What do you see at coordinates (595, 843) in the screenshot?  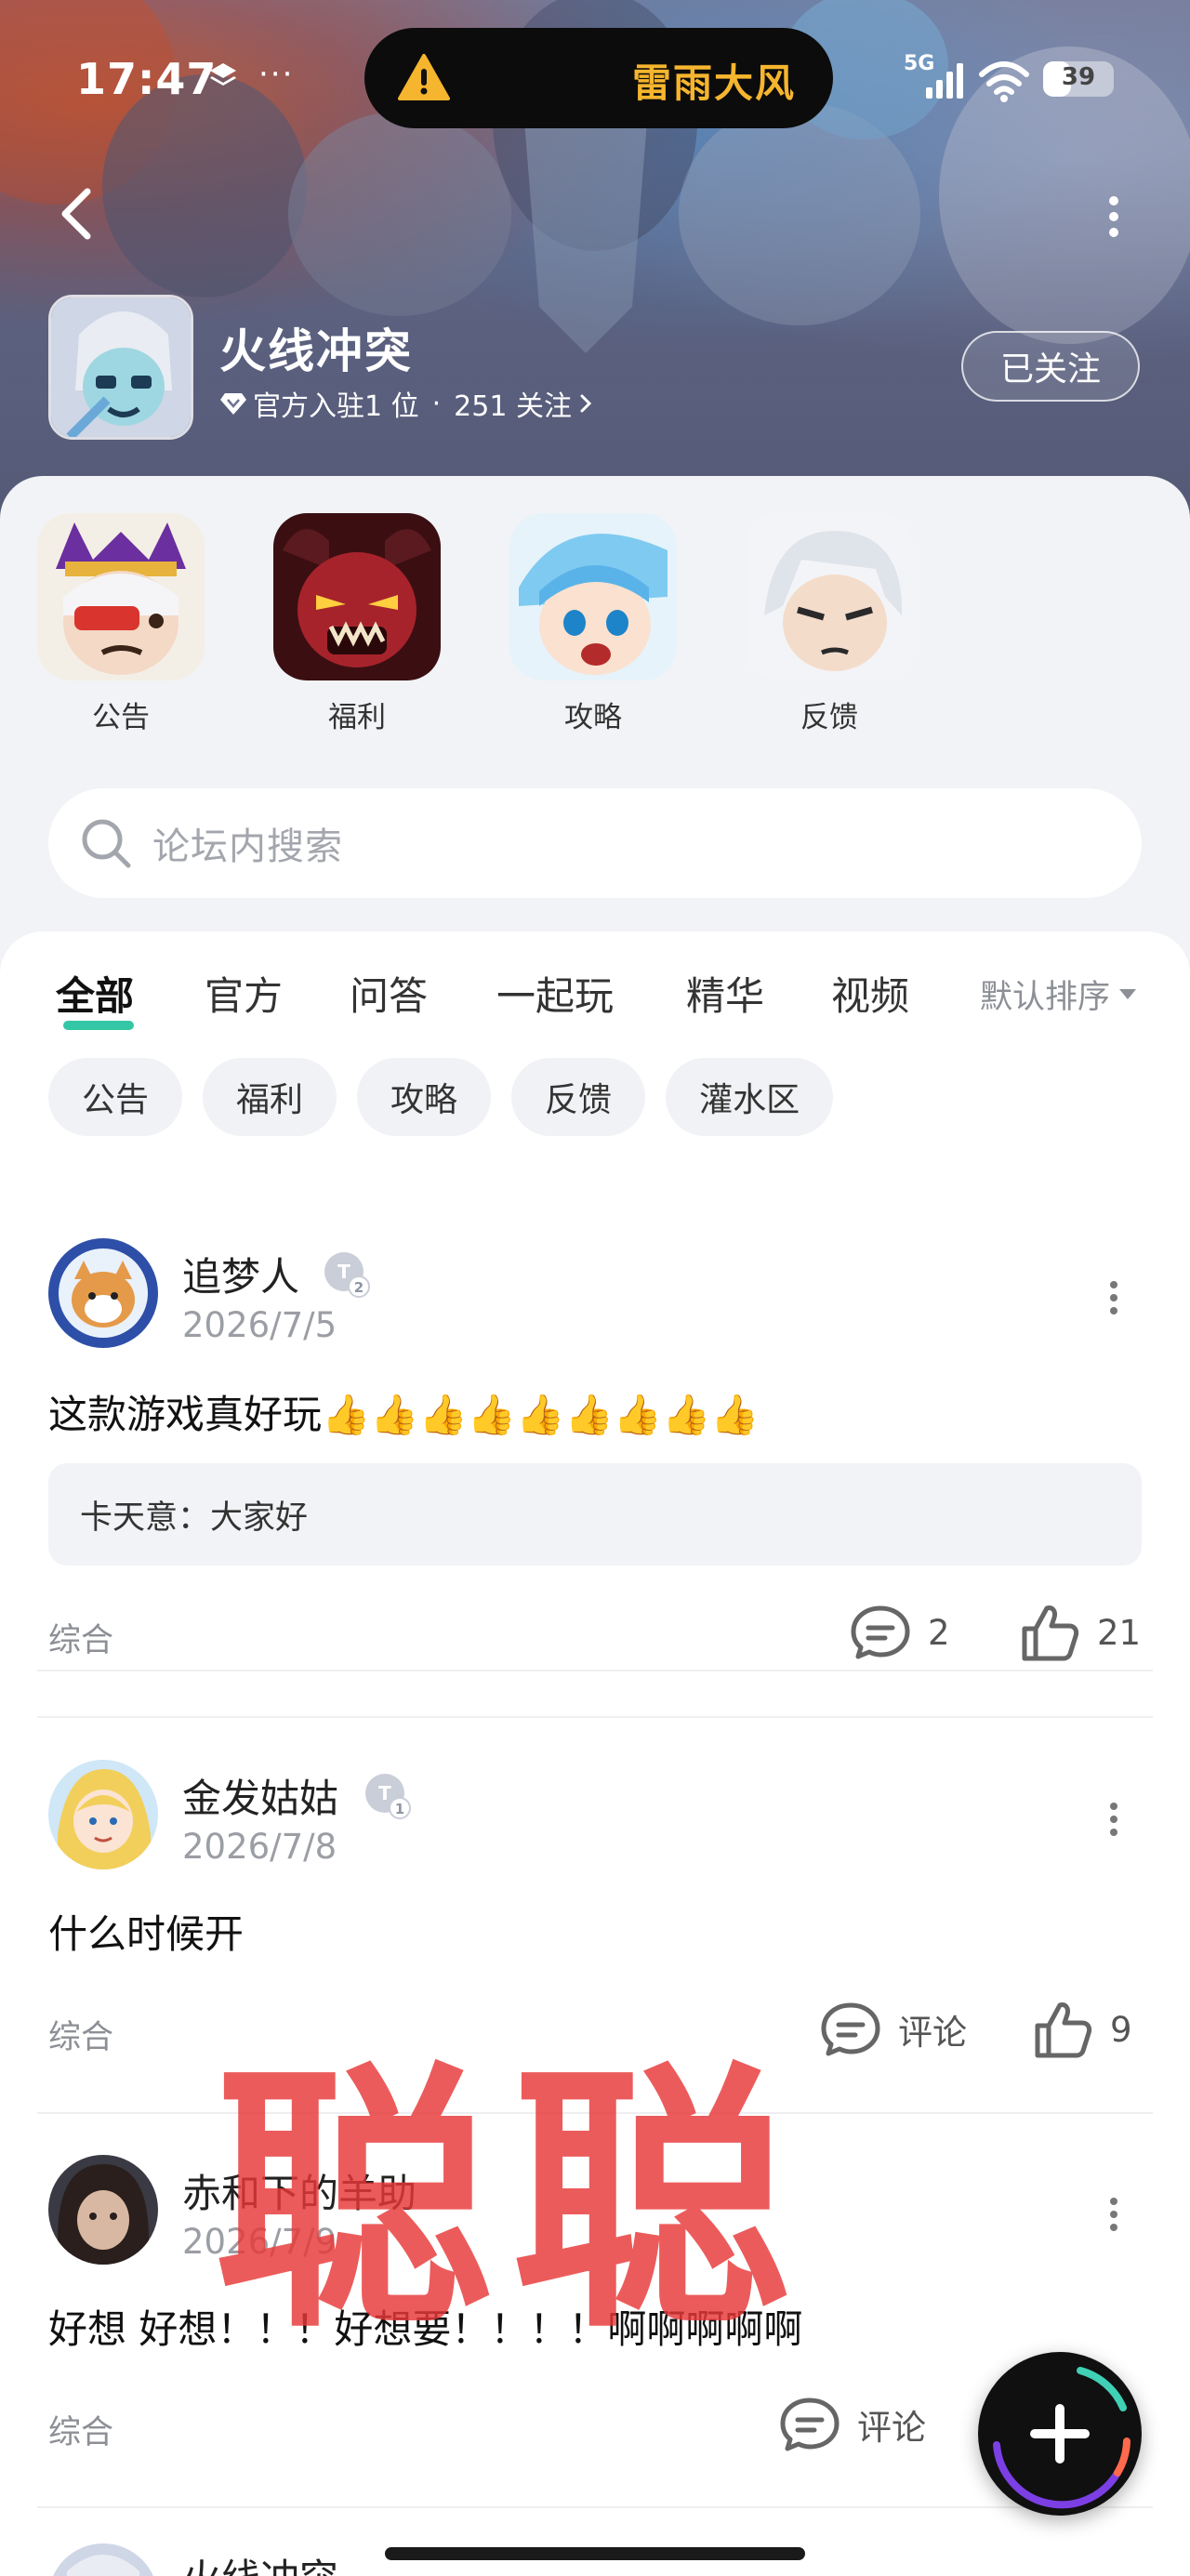 I see `forum-search-bar: 论坛内搜索` at bounding box center [595, 843].